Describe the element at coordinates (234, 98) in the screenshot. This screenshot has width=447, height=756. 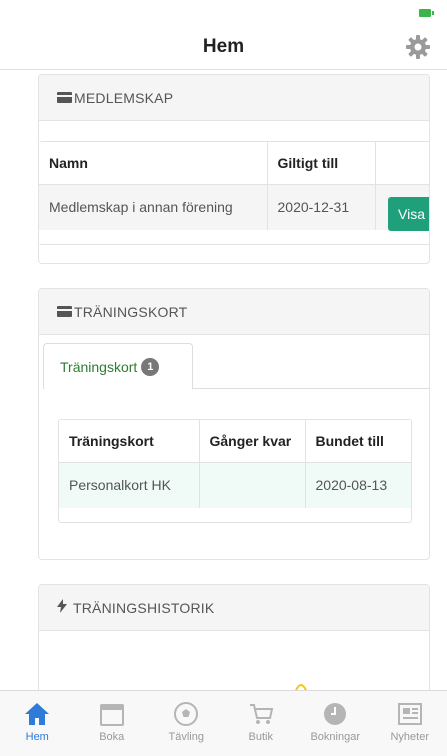
I see `membership-header: MEDLEMSKAP` at that location.